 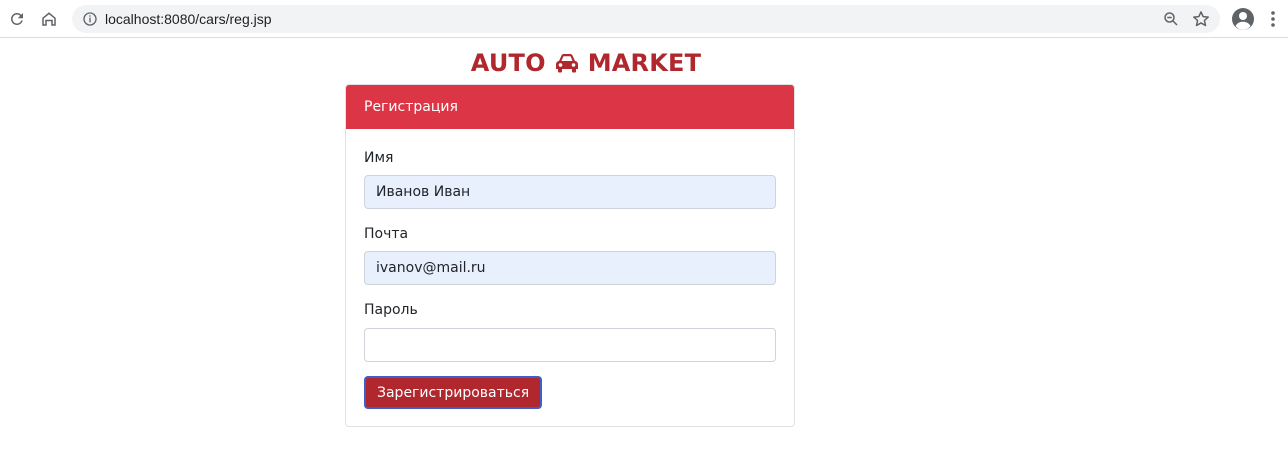 I want to click on email-input: ivanov@mail.ru, so click(x=570, y=268).